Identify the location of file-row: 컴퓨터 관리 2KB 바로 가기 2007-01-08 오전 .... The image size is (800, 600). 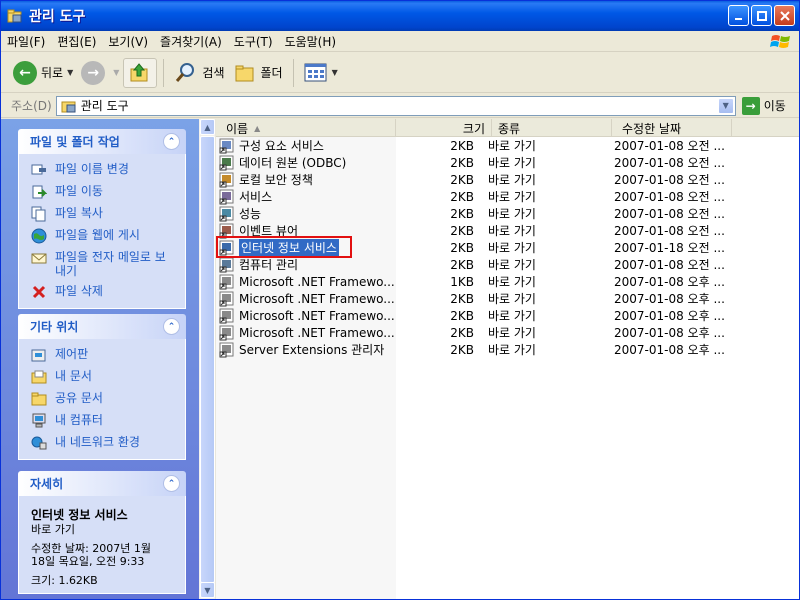
(507, 264).